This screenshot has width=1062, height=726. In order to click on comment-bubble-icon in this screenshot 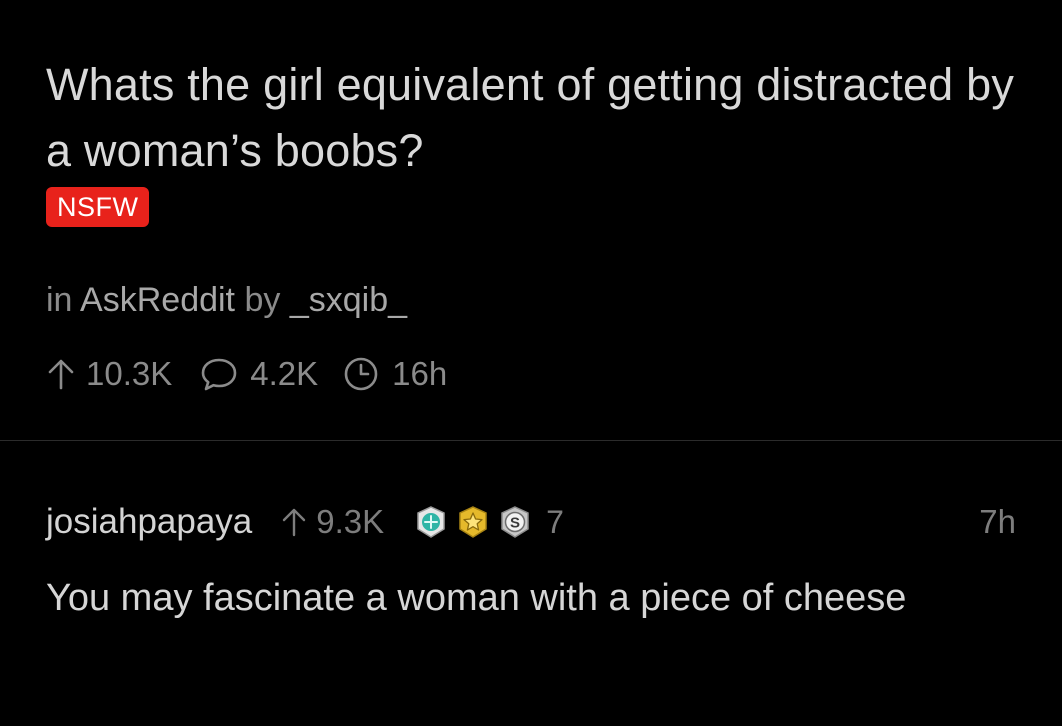, I will do `click(219, 374)`.